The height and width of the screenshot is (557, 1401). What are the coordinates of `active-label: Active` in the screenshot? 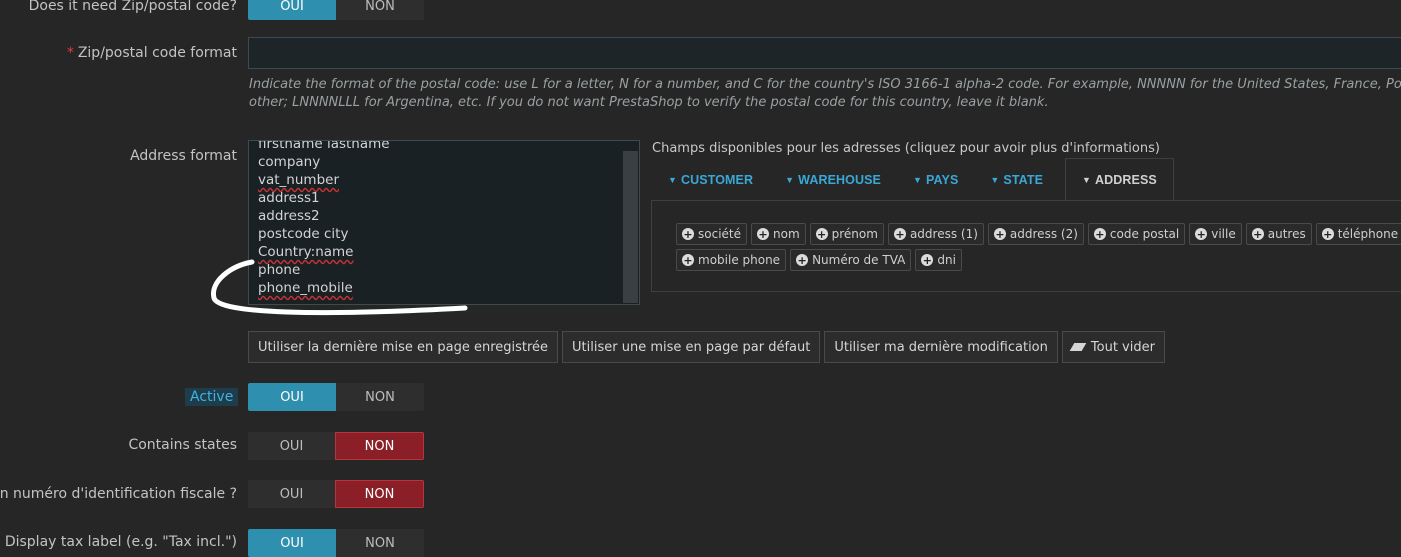 It's located at (212, 397).